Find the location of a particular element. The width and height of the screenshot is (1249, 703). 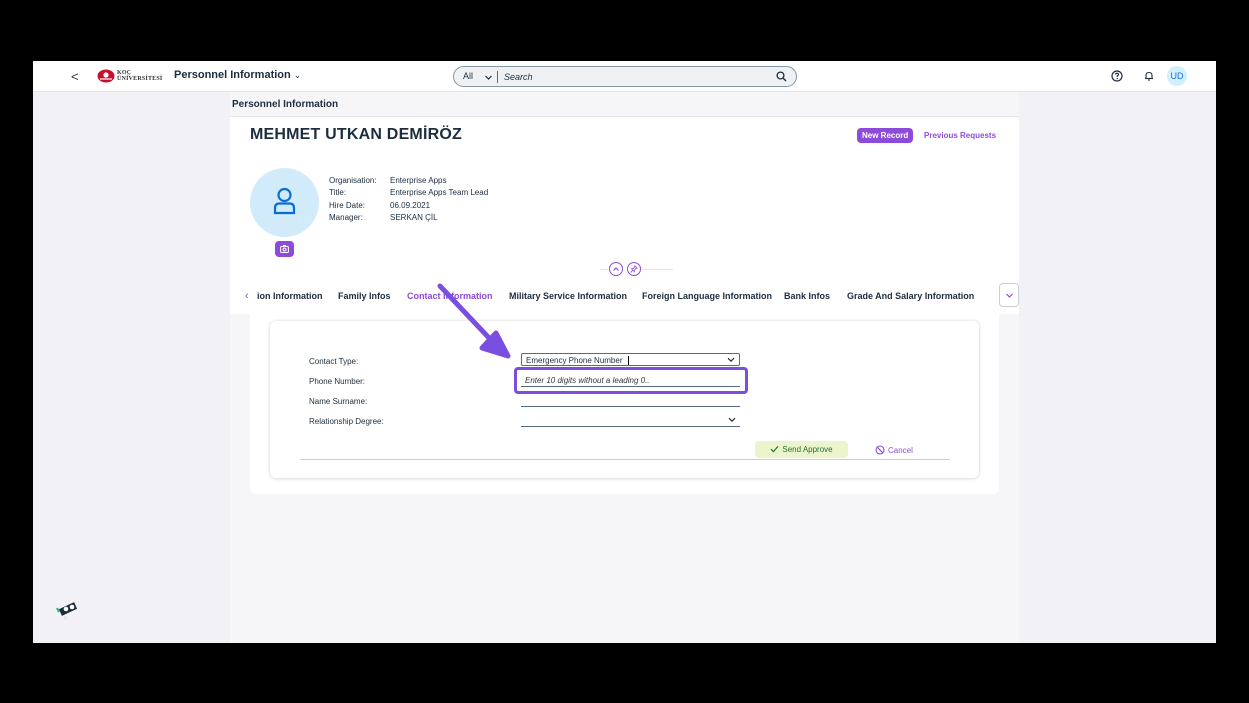

text-cursor is located at coordinates (628, 360).